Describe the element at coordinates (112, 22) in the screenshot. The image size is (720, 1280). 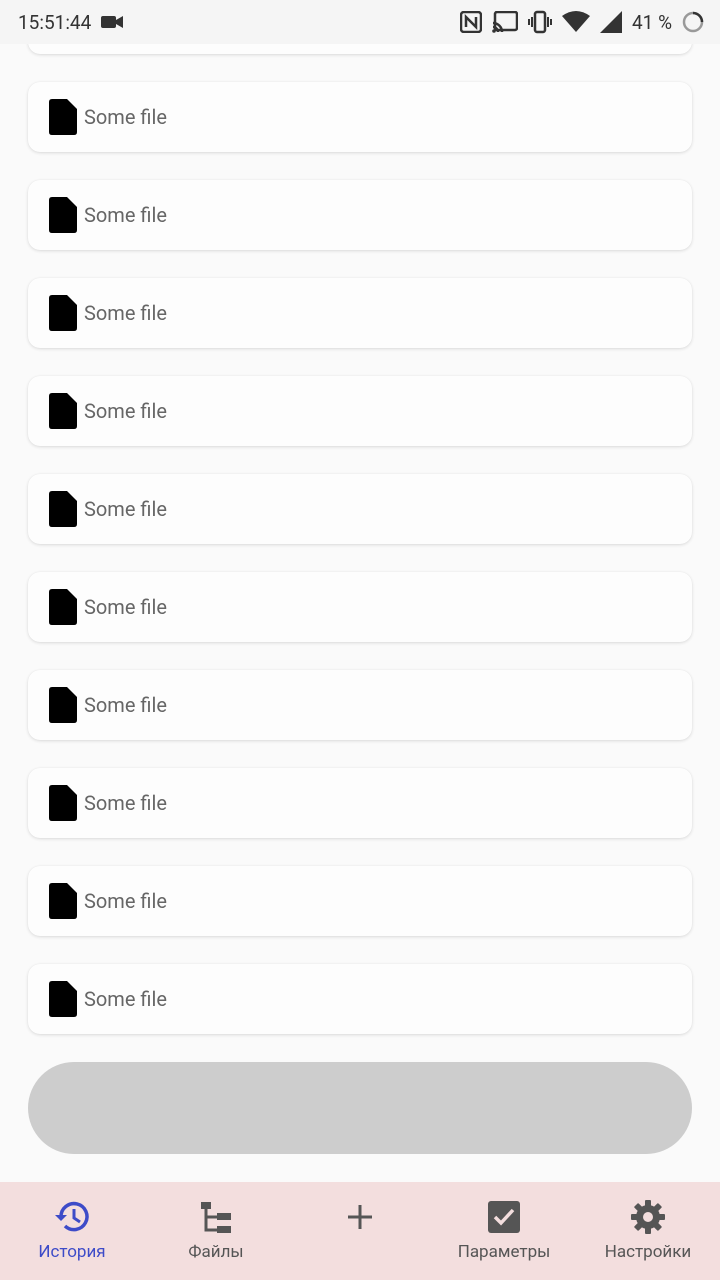
I see `video-camera-icon` at that location.